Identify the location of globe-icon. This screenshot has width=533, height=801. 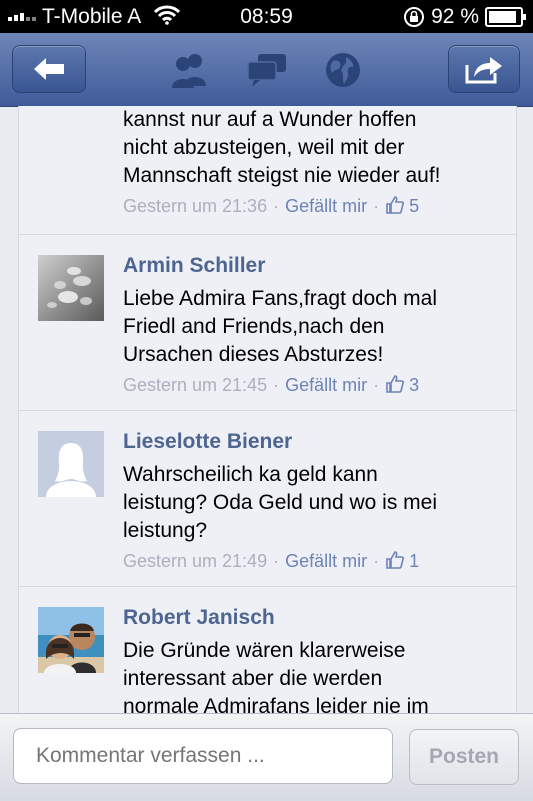
(343, 70).